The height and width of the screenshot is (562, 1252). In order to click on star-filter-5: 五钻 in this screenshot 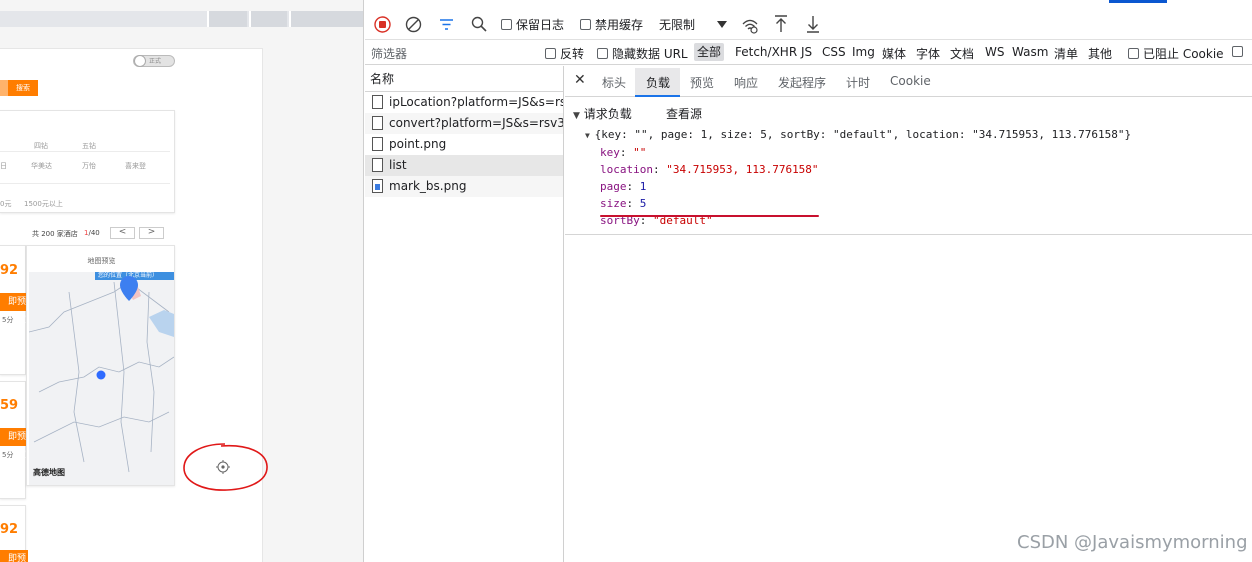, I will do `click(89, 146)`.